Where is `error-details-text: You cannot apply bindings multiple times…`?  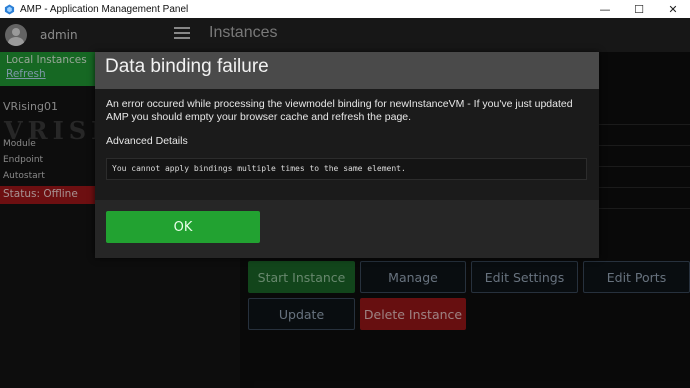
error-details-text: You cannot apply bindings multiple times… is located at coordinates (259, 168).